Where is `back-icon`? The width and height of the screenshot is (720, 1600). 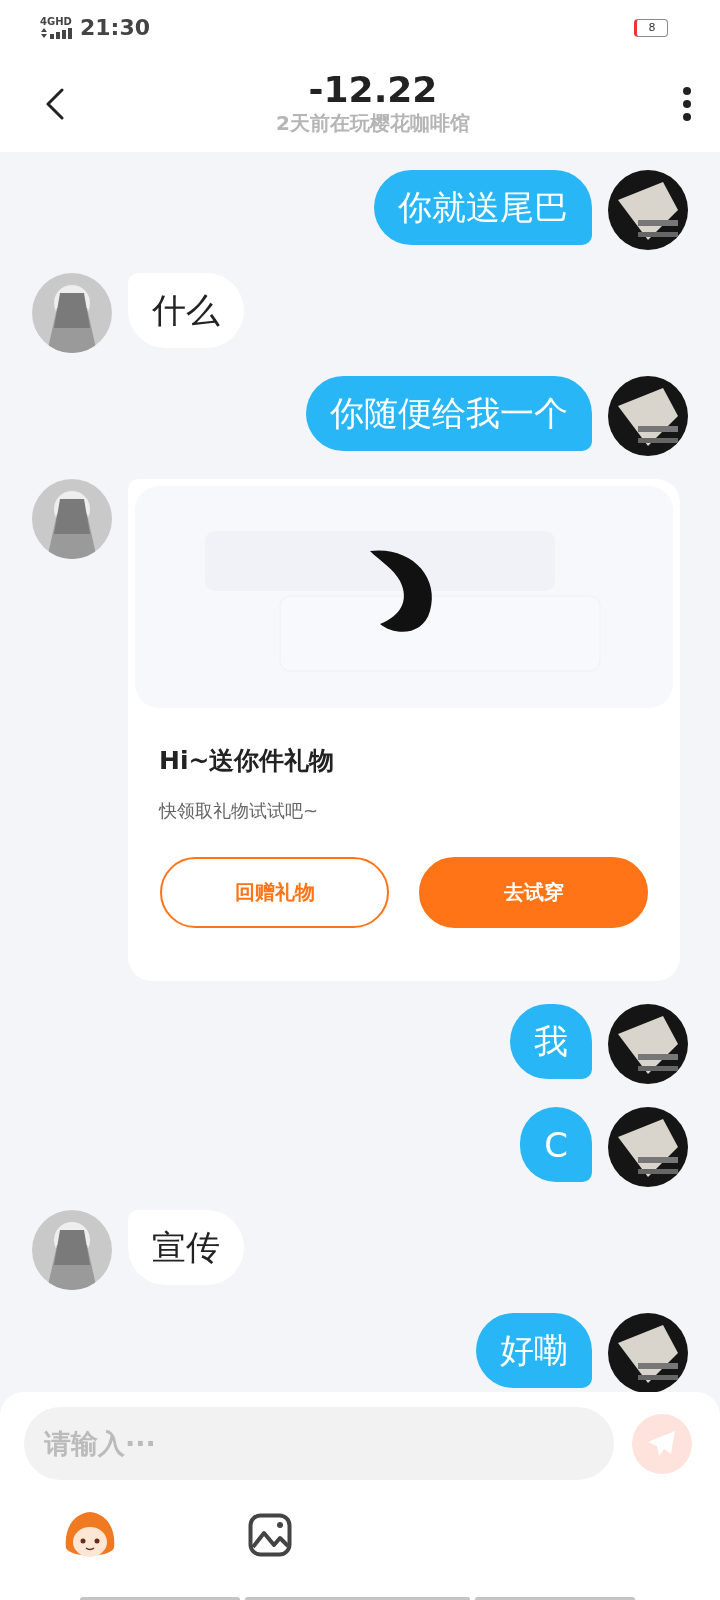
back-icon is located at coordinates (55, 103).